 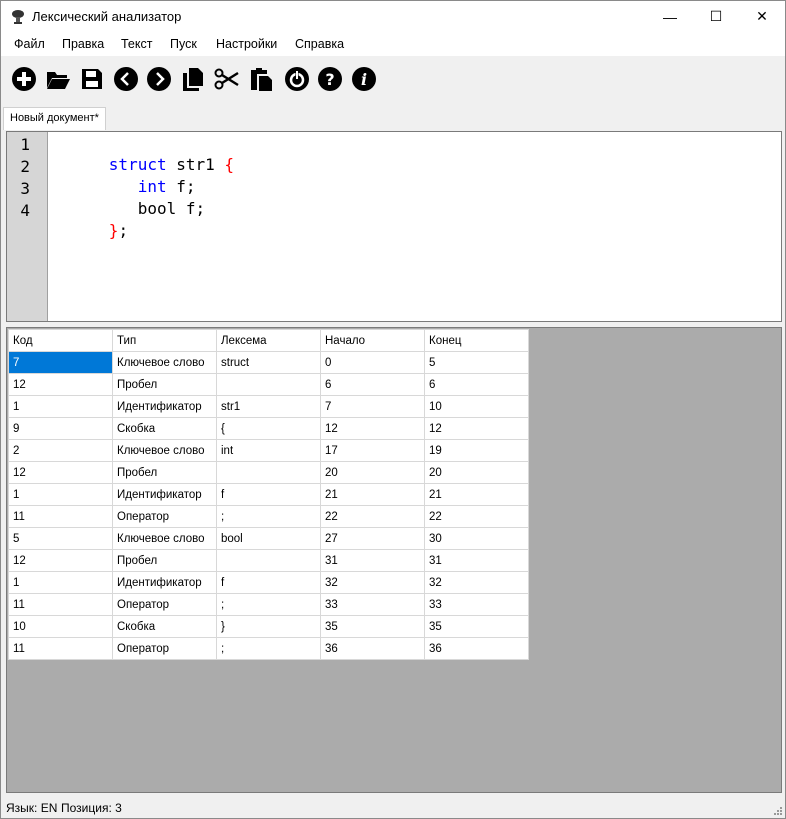 I want to click on undo-button, so click(x=126, y=79).